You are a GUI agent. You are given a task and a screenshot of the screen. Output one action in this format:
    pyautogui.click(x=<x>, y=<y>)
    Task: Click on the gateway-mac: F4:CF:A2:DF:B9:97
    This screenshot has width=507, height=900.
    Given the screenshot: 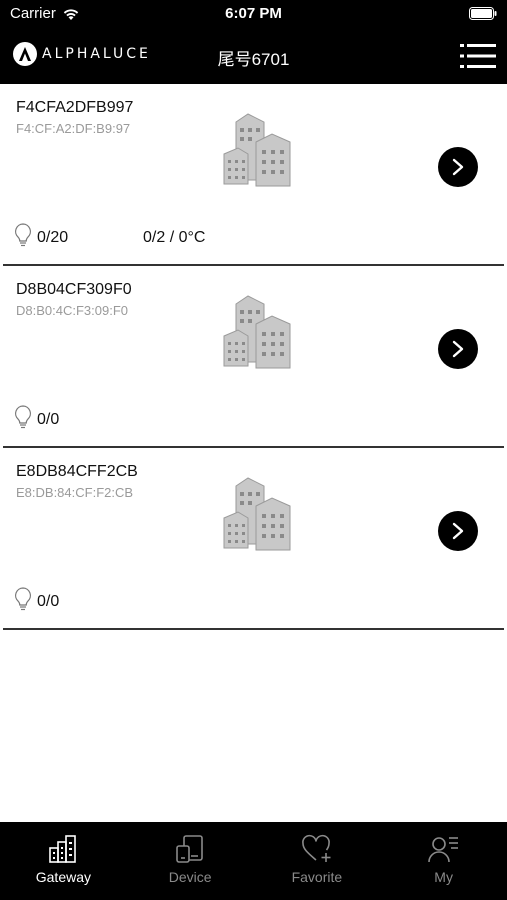 What is the action you would take?
    pyautogui.click(x=73, y=128)
    